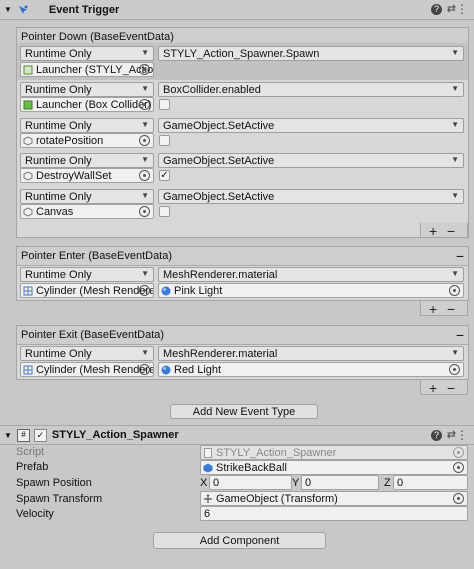 The image size is (474, 569). Describe the element at coordinates (40, 435) in the screenshot. I see `enabled-checkbox: ✓` at that location.